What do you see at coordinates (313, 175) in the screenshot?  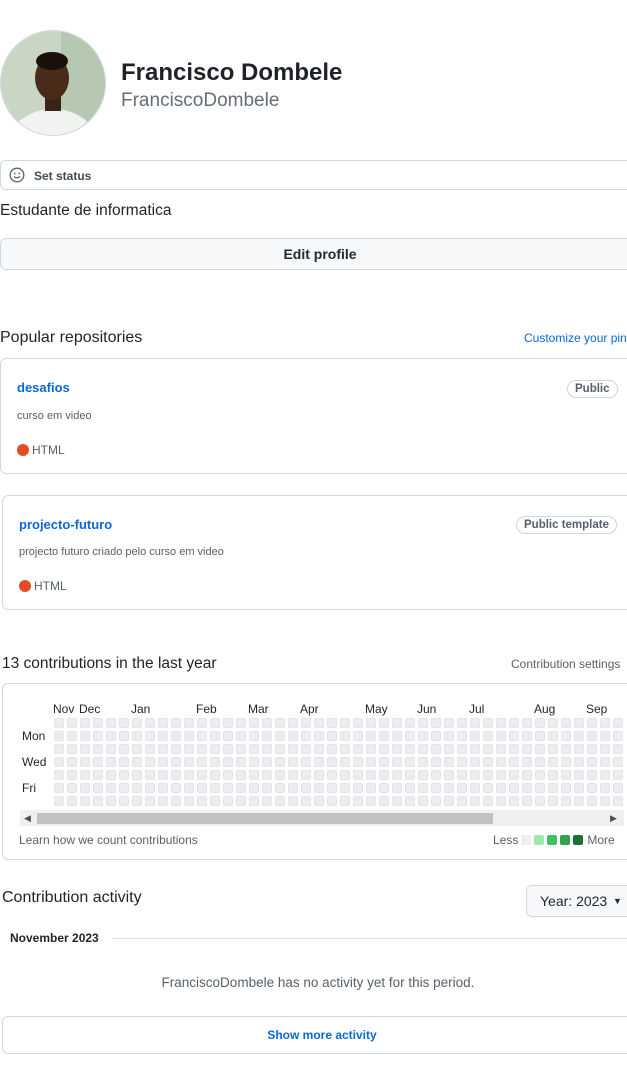 I see `set-status-button: Set status` at bounding box center [313, 175].